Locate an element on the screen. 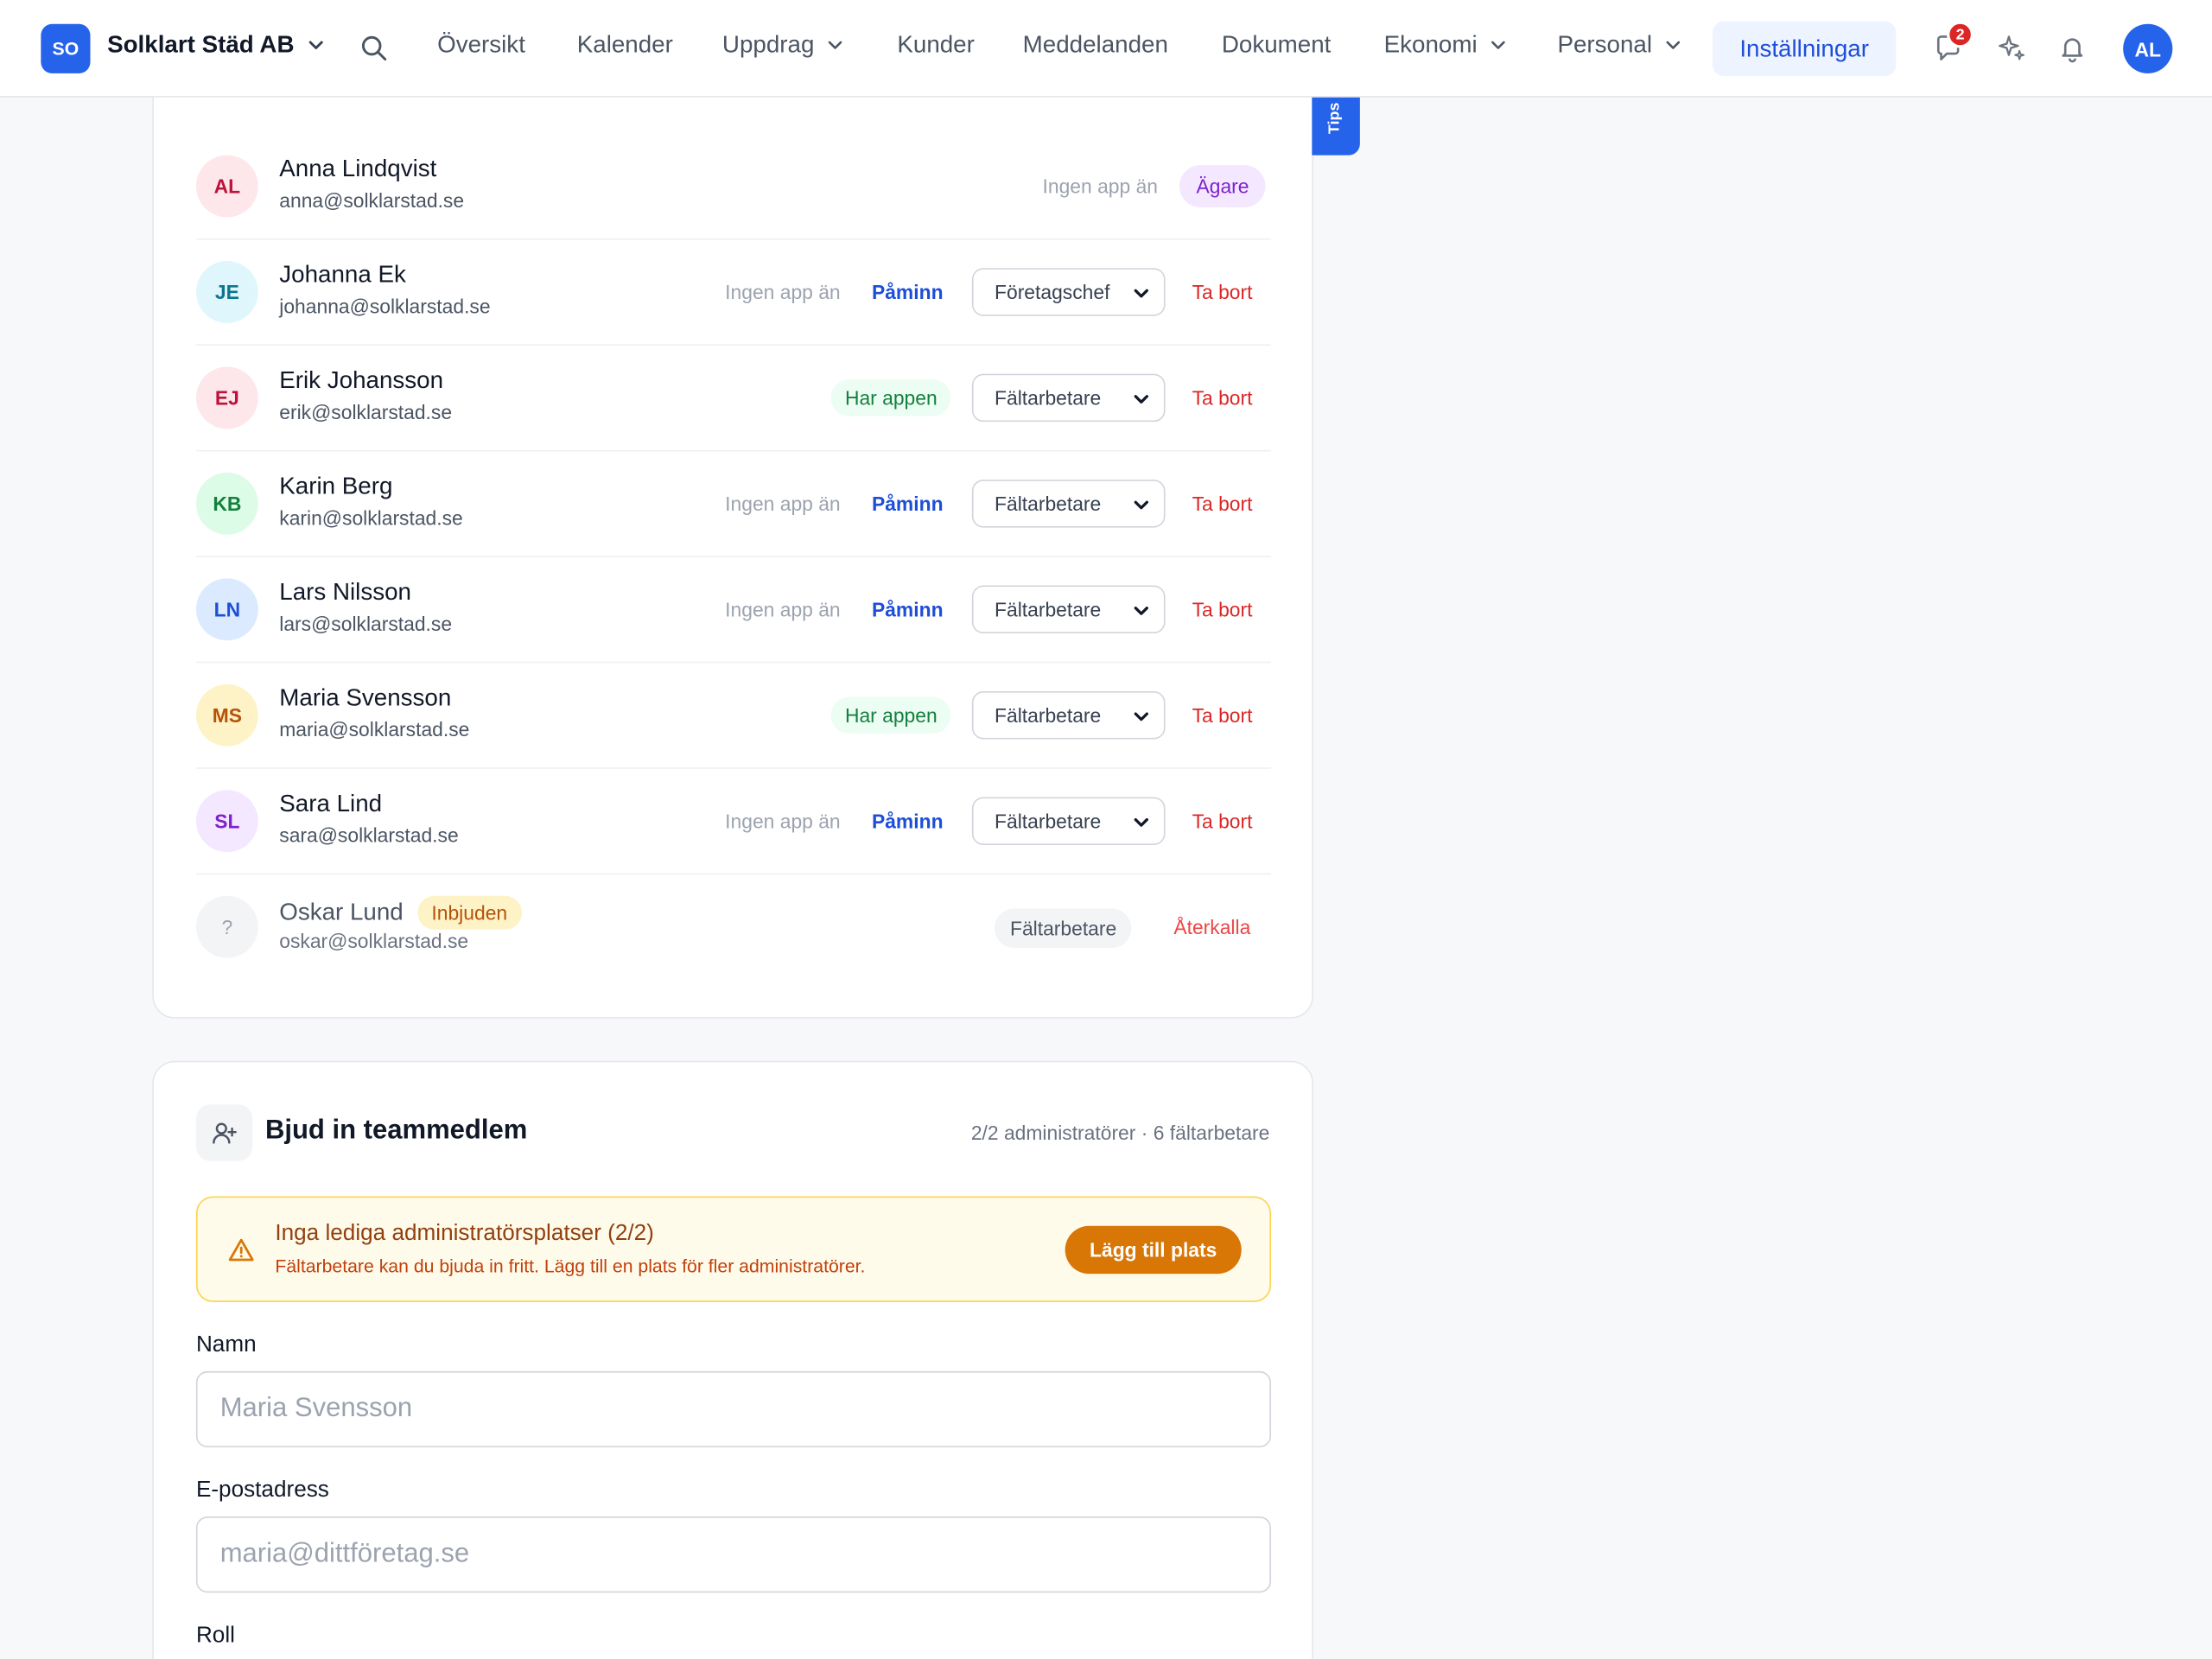 The height and width of the screenshot is (1659, 2212). seat-summary: 2/2 administratörer · 6 fältarbetare is located at coordinates (1120, 1133).